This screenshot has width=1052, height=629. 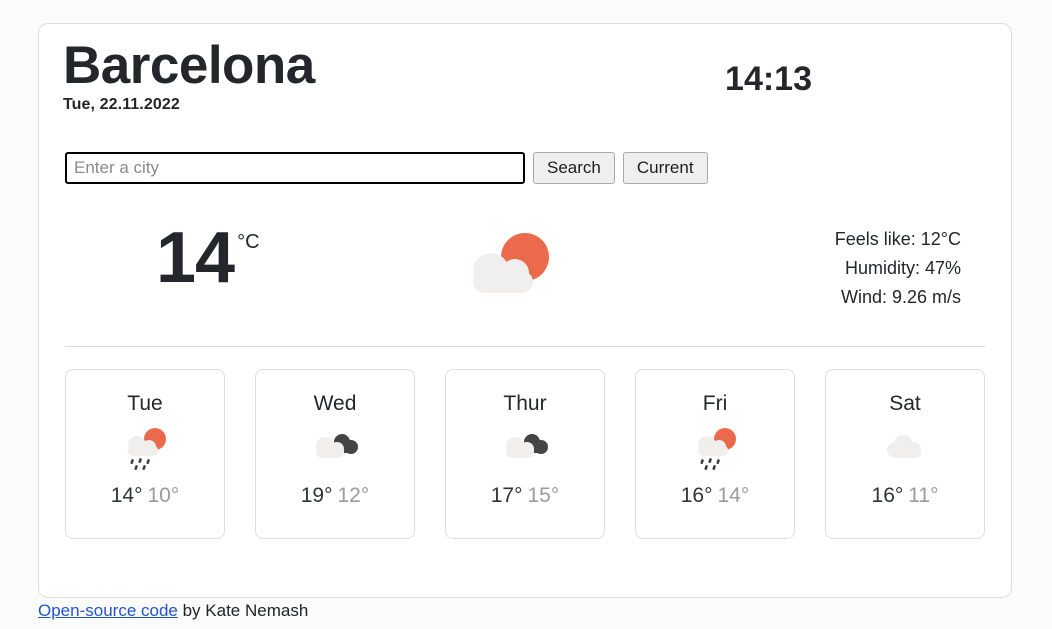 I want to click on forecast-card-fri: Fri 16° 14°, so click(x=715, y=454).